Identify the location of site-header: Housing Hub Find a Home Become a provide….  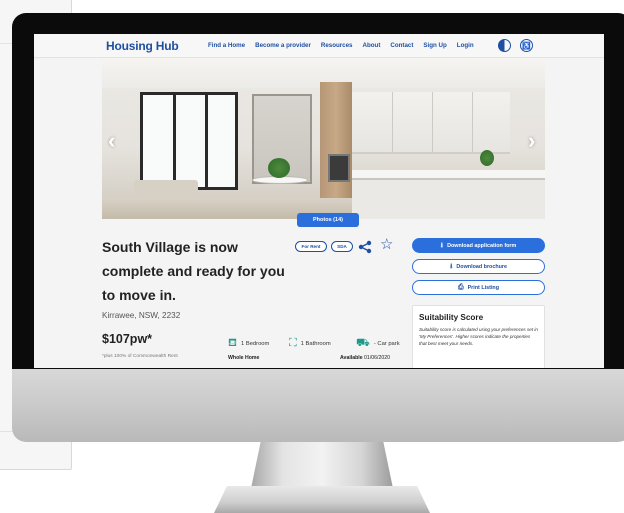
(319, 46).